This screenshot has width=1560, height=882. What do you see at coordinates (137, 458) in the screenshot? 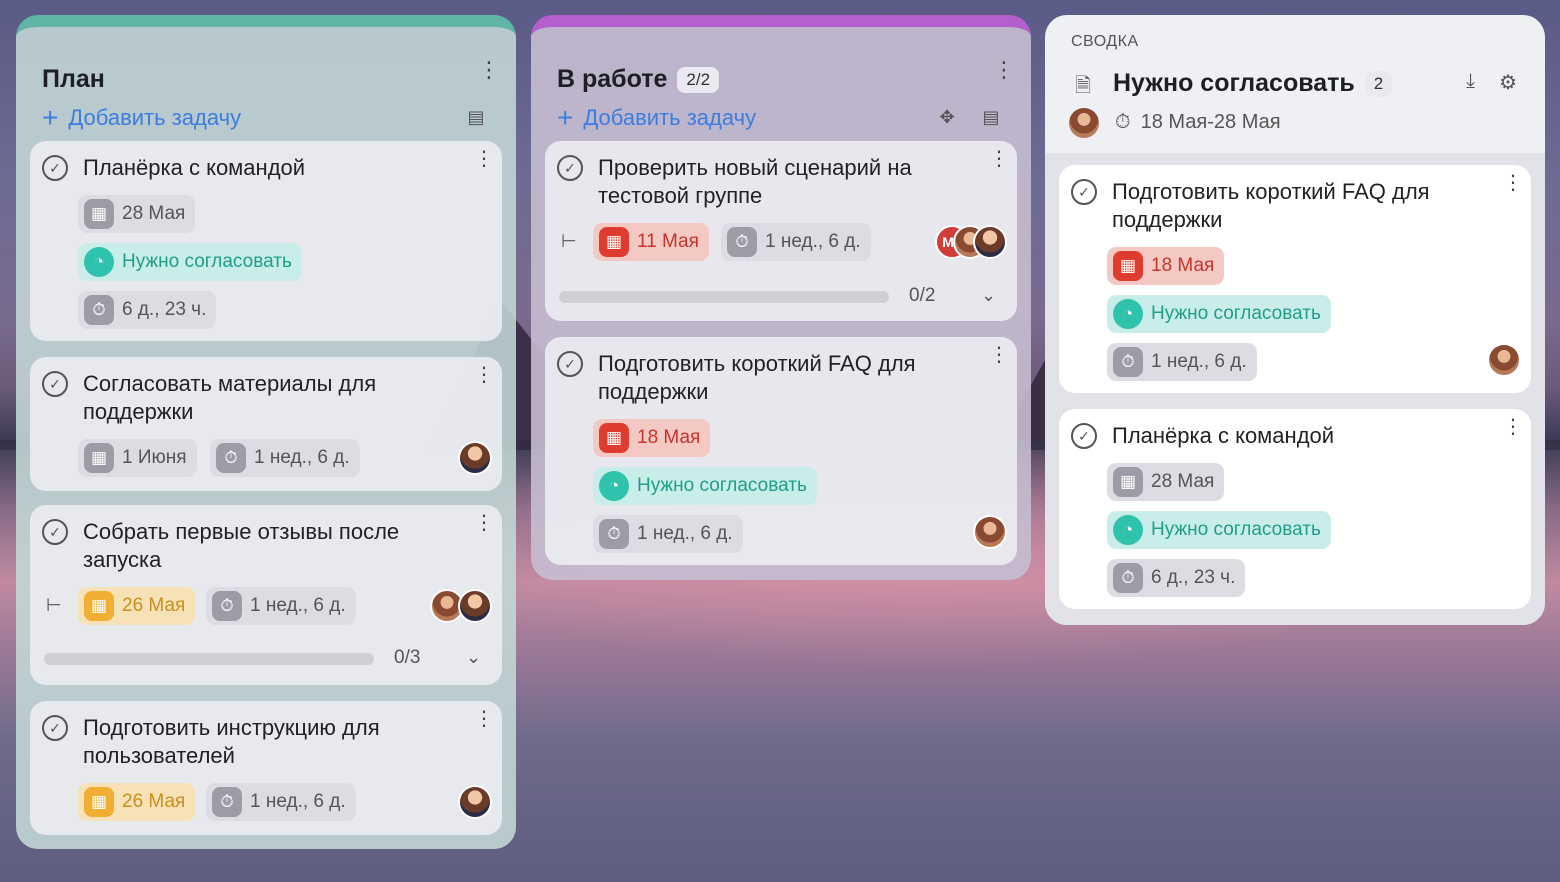
I see `due-date-chip: ▦ 1 Июня` at bounding box center [137, 458].